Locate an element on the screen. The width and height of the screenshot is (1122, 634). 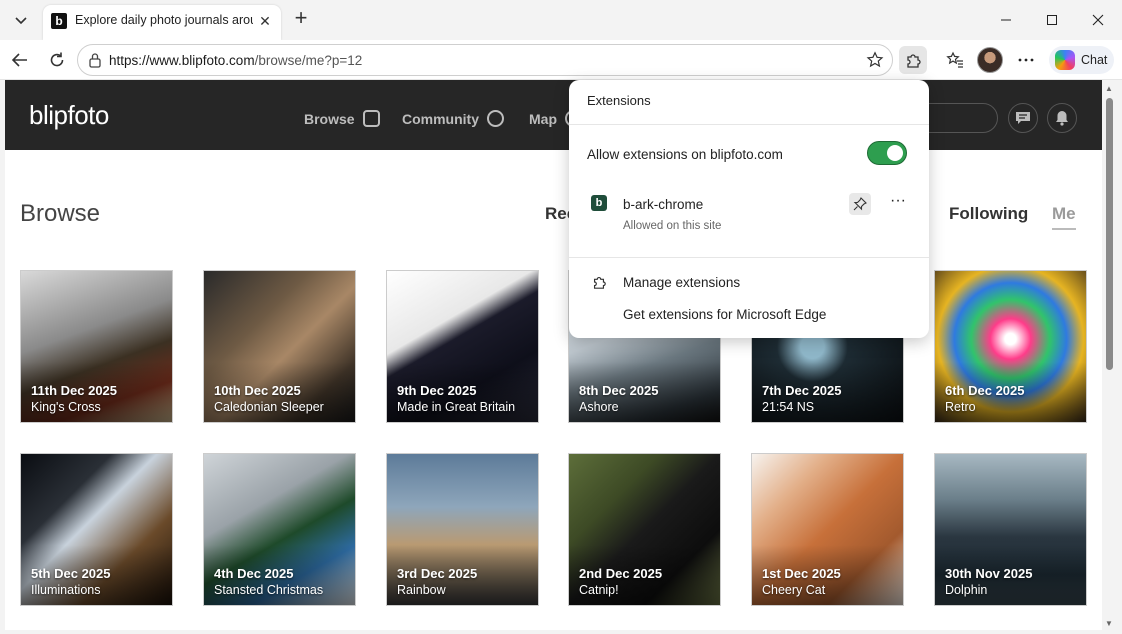
more-options-icon is located at coordinates (1026, 60).